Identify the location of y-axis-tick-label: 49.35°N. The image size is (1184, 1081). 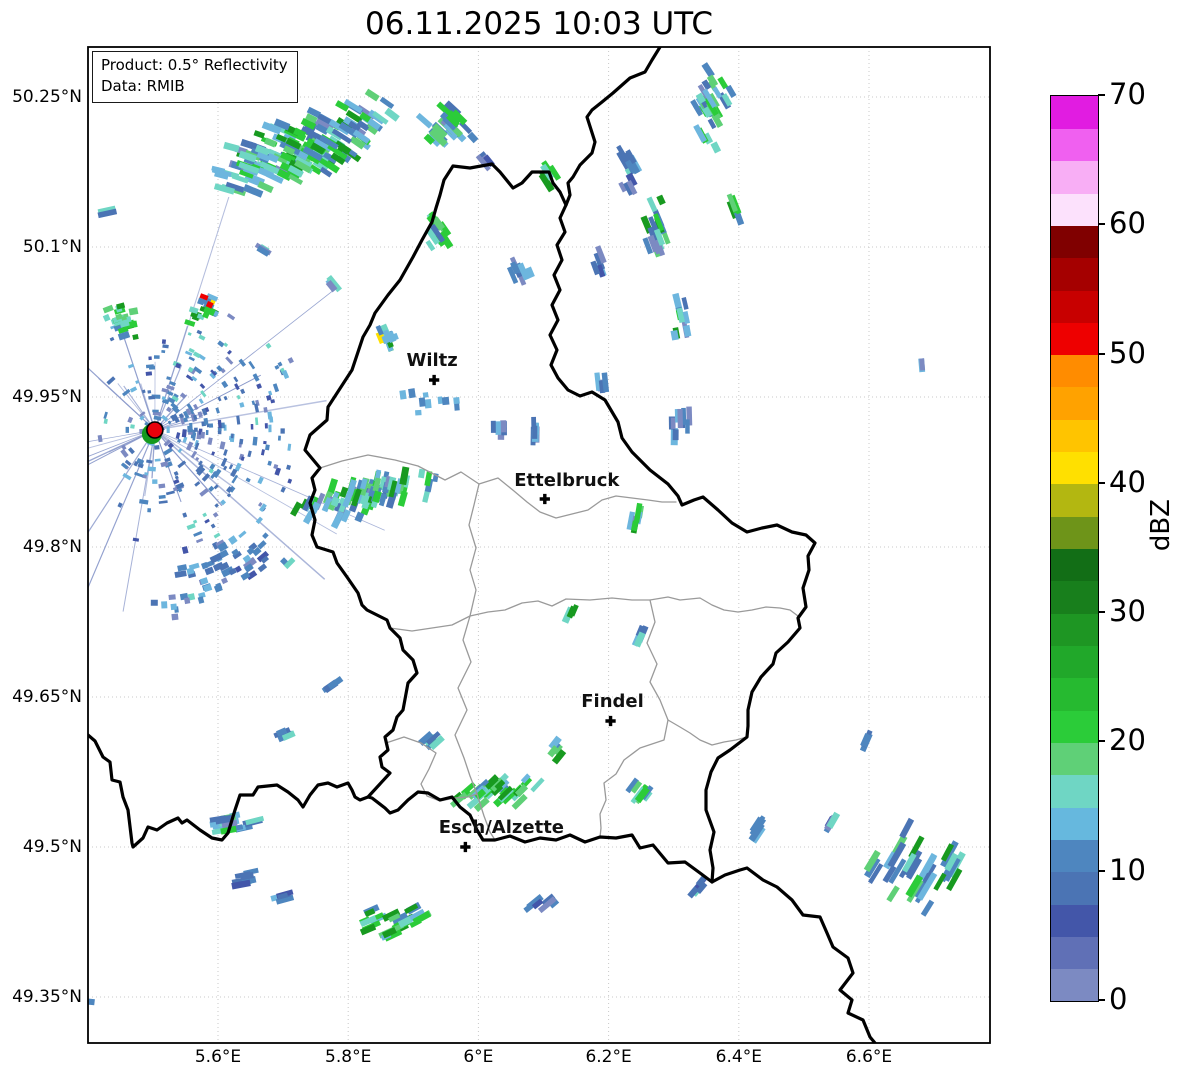
(47, 997).